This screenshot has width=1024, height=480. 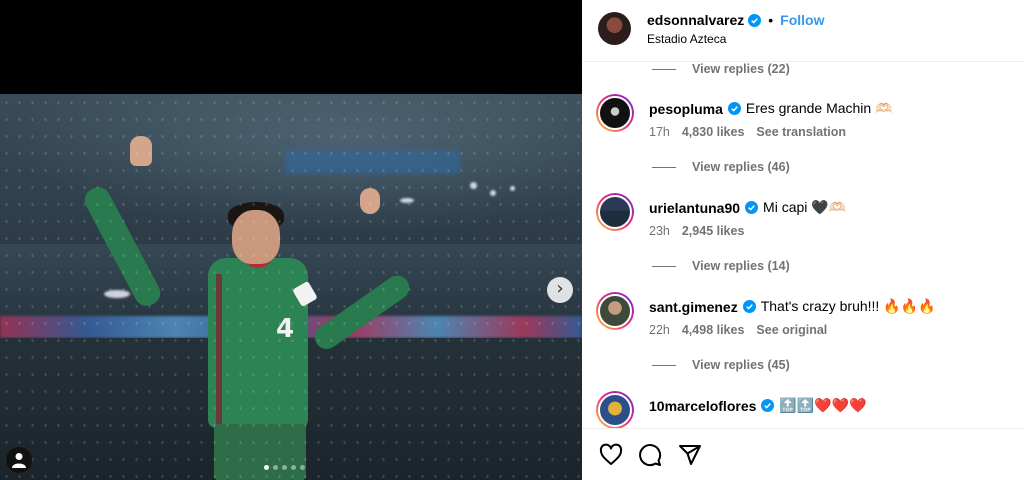 I want to click on comment-body: 10marceloflores 🔝🔝❤️❤️❤️, so click(x=758, y=405).